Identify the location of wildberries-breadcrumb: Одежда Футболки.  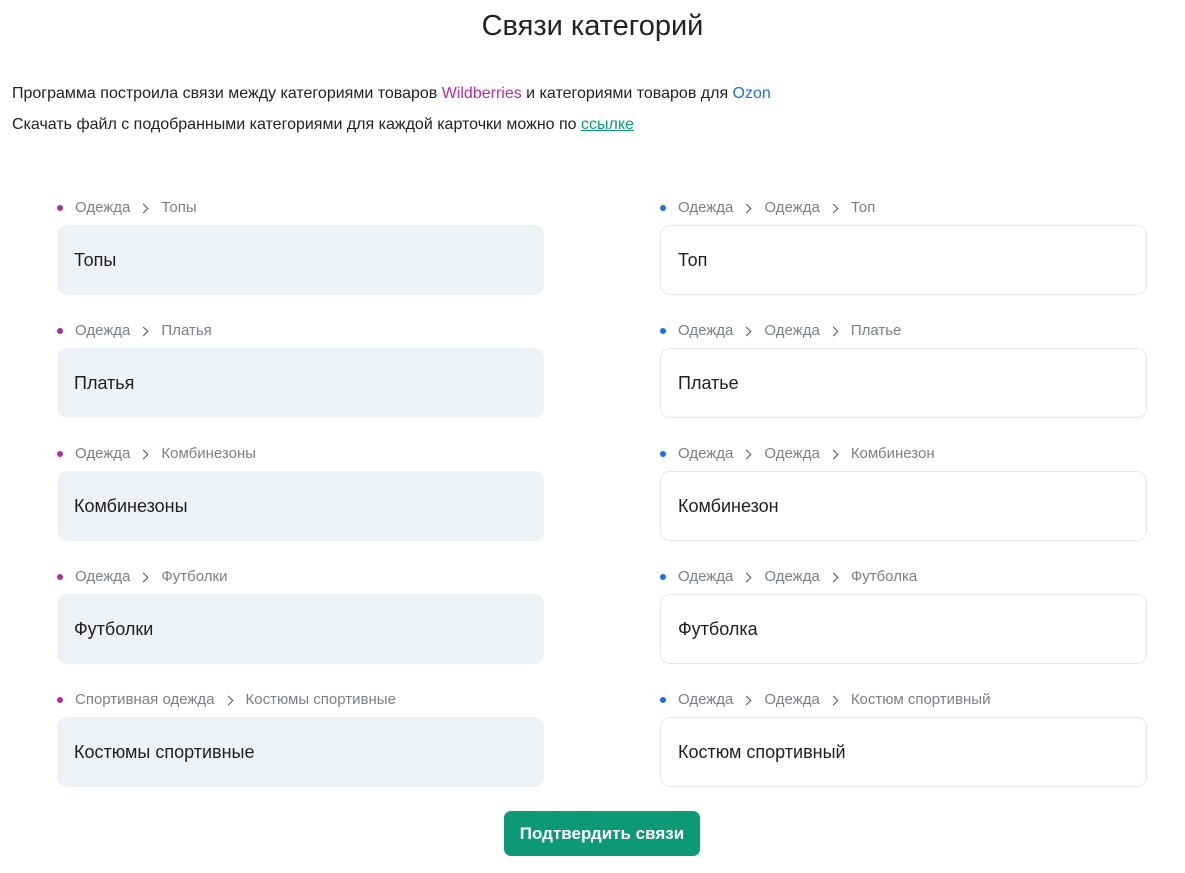
(142, 577).